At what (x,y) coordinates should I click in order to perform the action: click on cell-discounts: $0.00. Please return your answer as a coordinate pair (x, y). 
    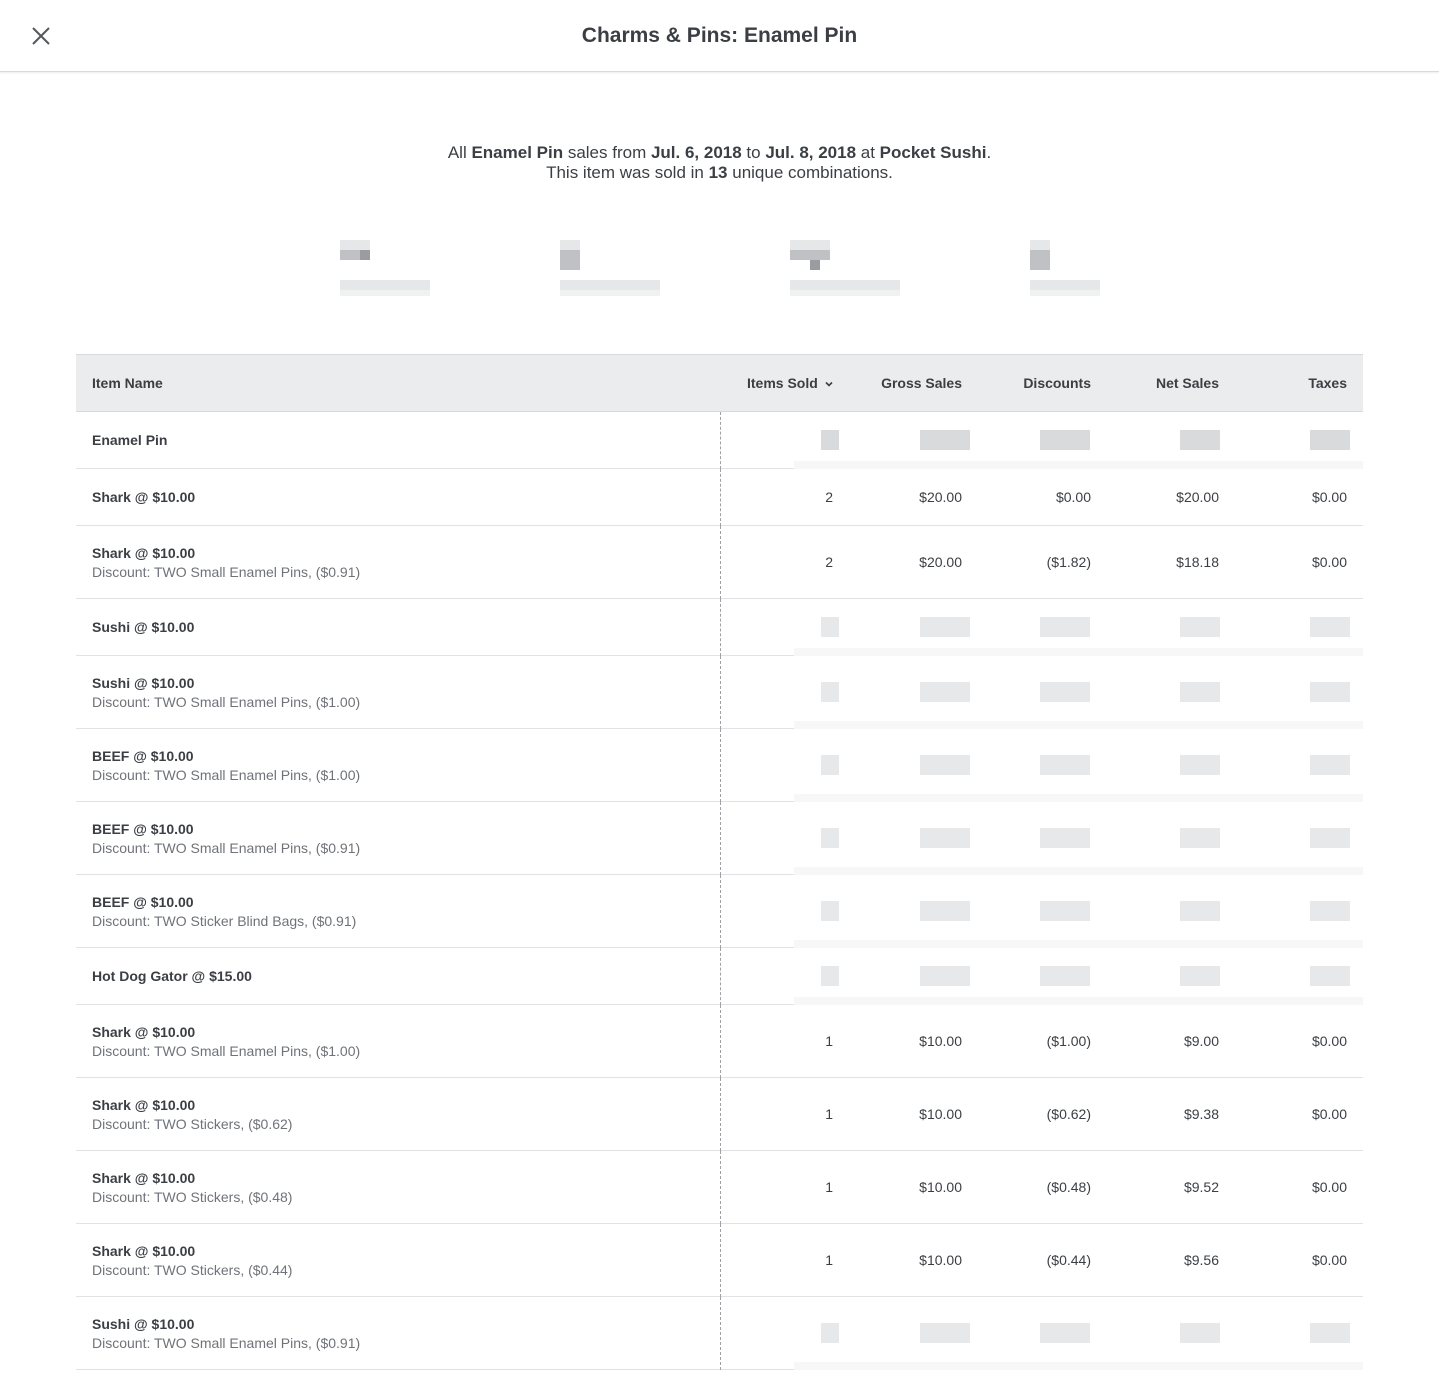
    Looking at the image, I should click on (1073, 497).